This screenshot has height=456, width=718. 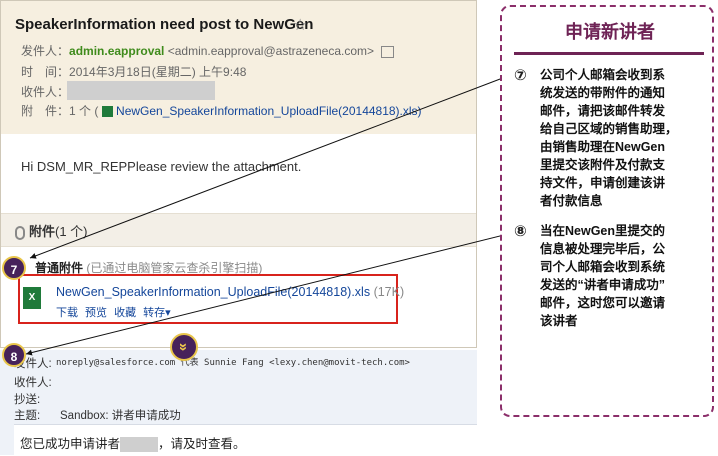 What do you see at coordinates (603, 267) in the screenshot?
I see `step-8-line: 司个人邮箱会收到系统` at bounding box center [603, 267].